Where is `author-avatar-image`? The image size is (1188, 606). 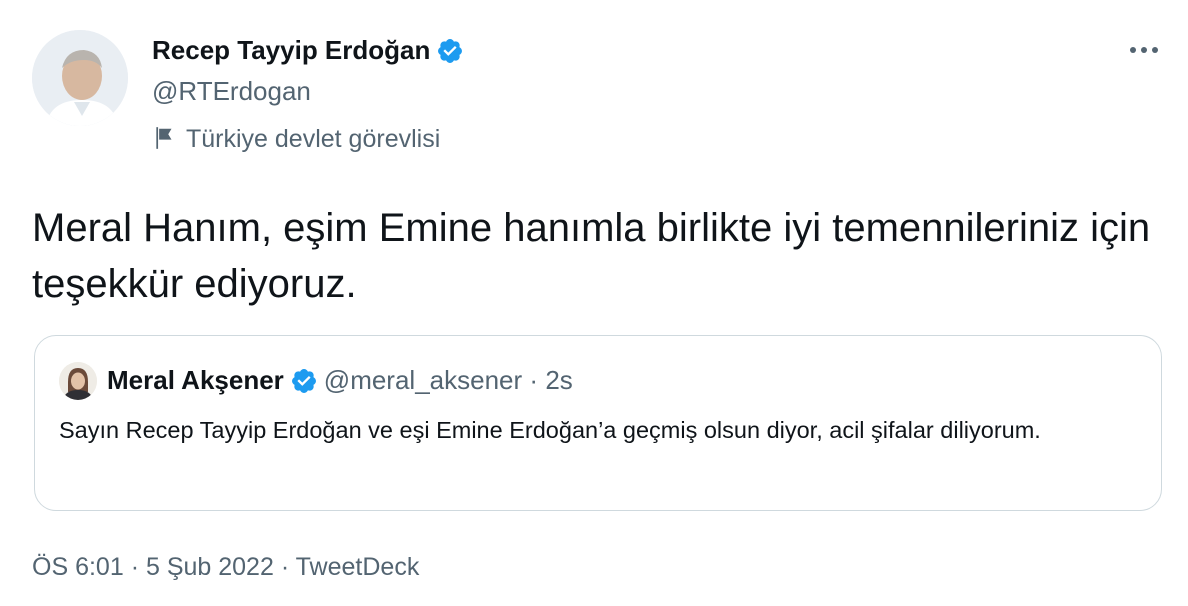
author-avatar-image is located at coordinates (80, 78).